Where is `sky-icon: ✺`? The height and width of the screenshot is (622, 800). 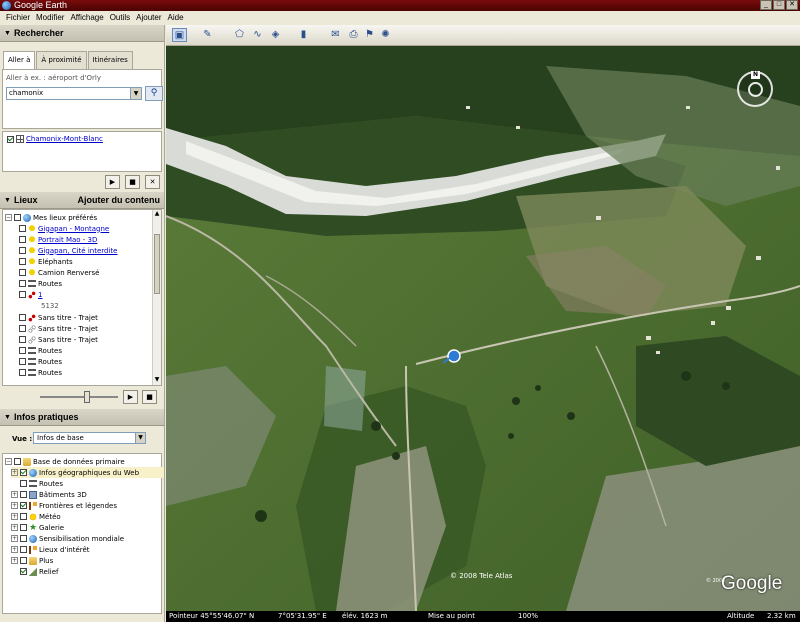
sky-icon: ✺ is located at coordinates (385, 35).